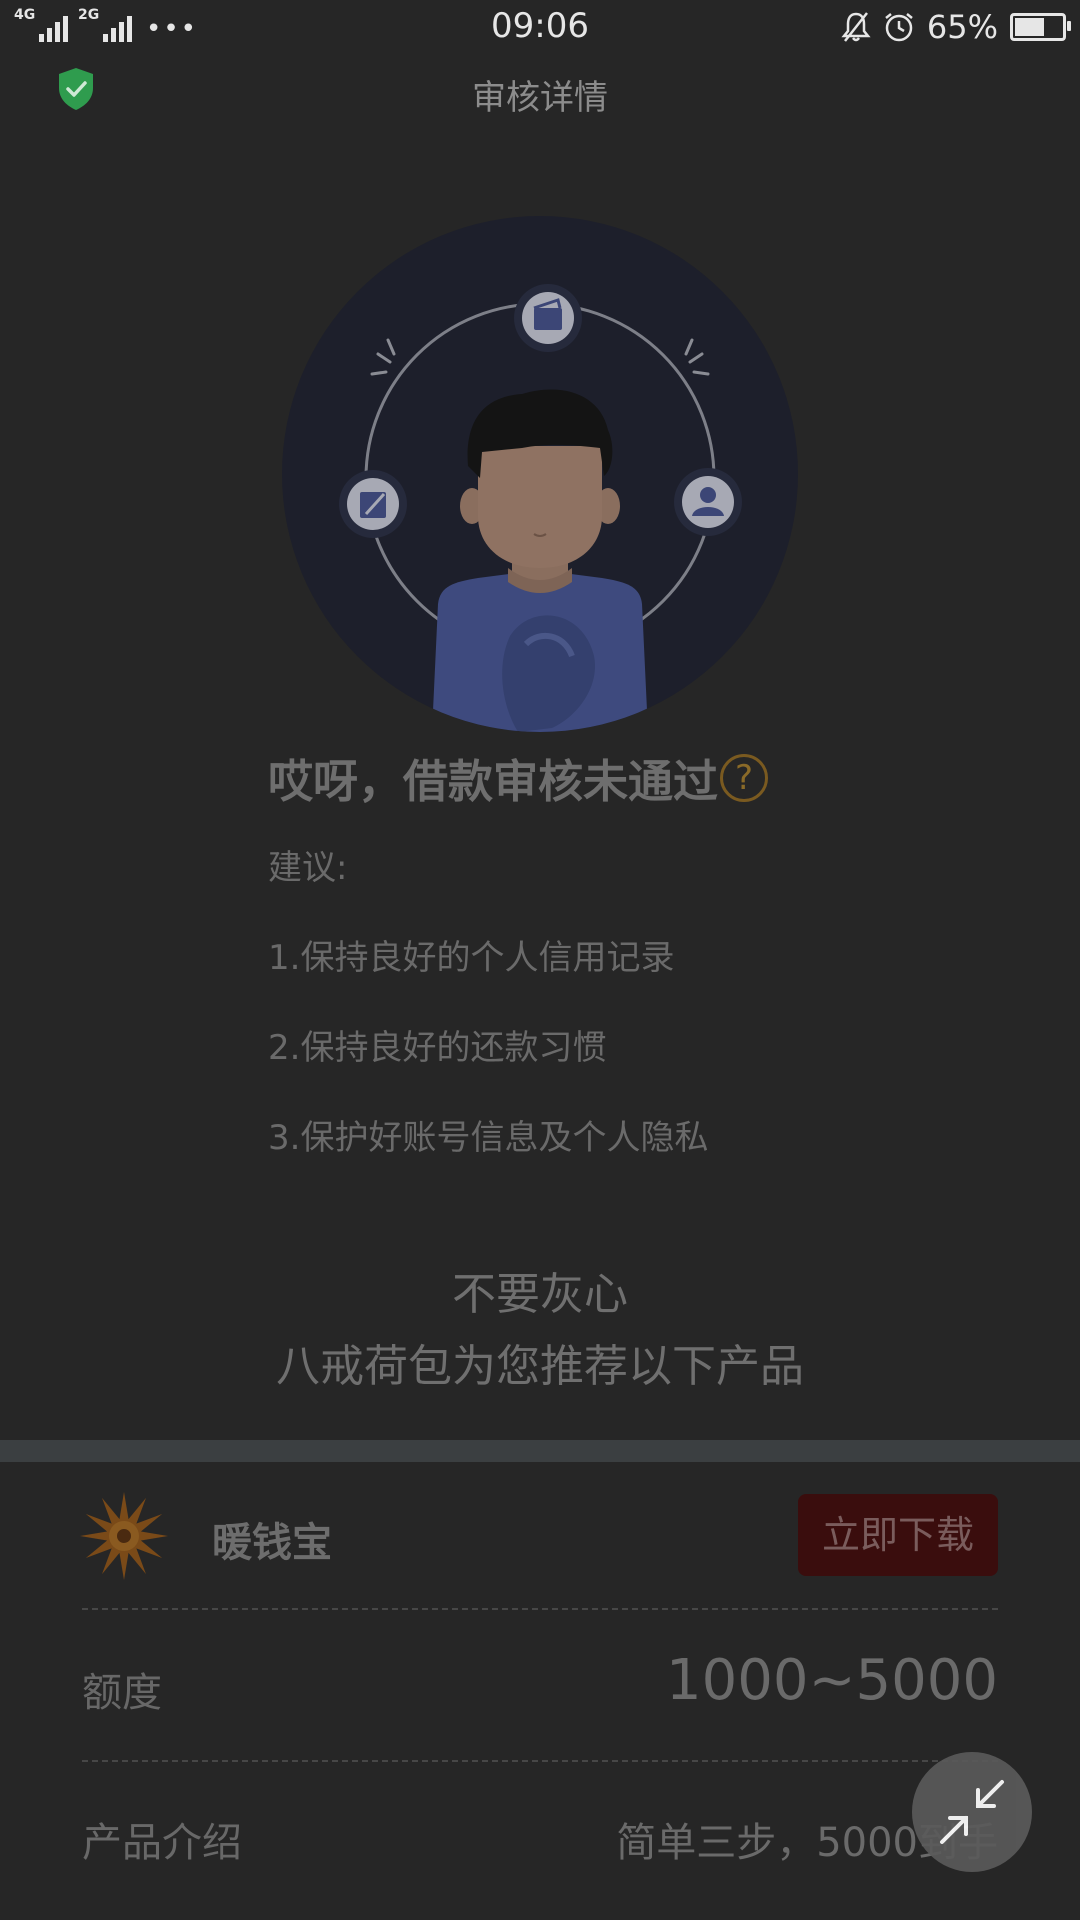  What do you see at coordinates (493, 781) in the screenshot?
I see `headline-text: 哎呀，借款审核未通过` at bounding box center [493, 781].